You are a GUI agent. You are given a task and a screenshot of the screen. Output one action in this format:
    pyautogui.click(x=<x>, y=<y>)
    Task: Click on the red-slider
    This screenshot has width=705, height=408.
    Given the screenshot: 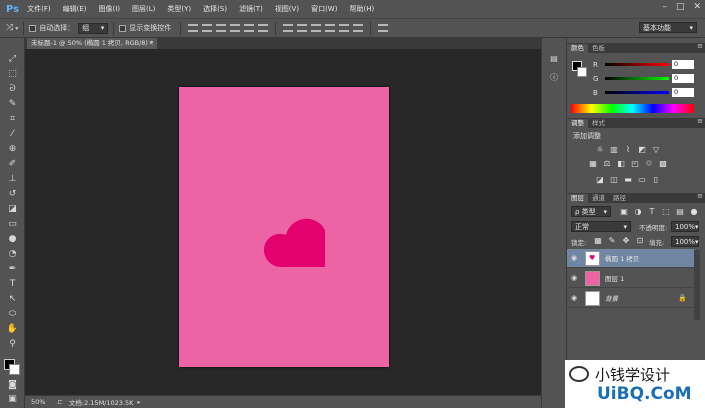 What is the action you would take?
    pyautogui.click(x=637, y=64)
    